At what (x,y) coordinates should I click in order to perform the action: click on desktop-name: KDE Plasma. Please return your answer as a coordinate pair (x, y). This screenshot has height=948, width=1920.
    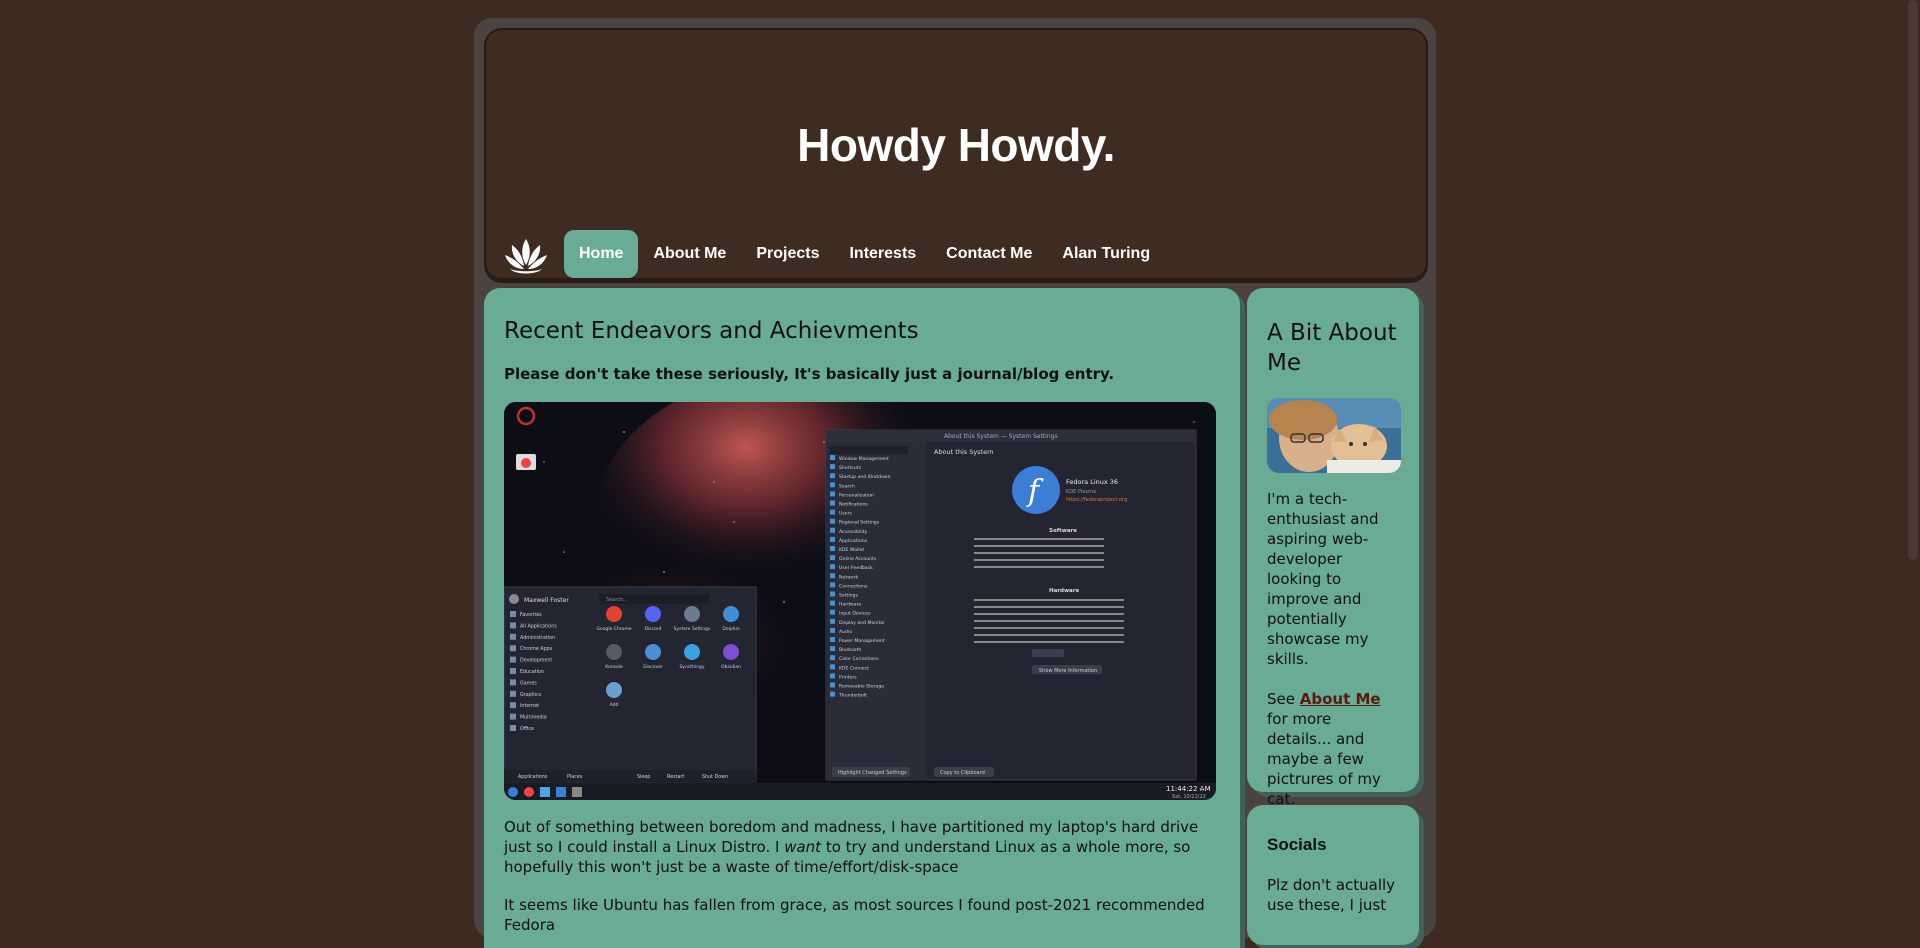
    Looking at the image, I should click on (1081, 492).